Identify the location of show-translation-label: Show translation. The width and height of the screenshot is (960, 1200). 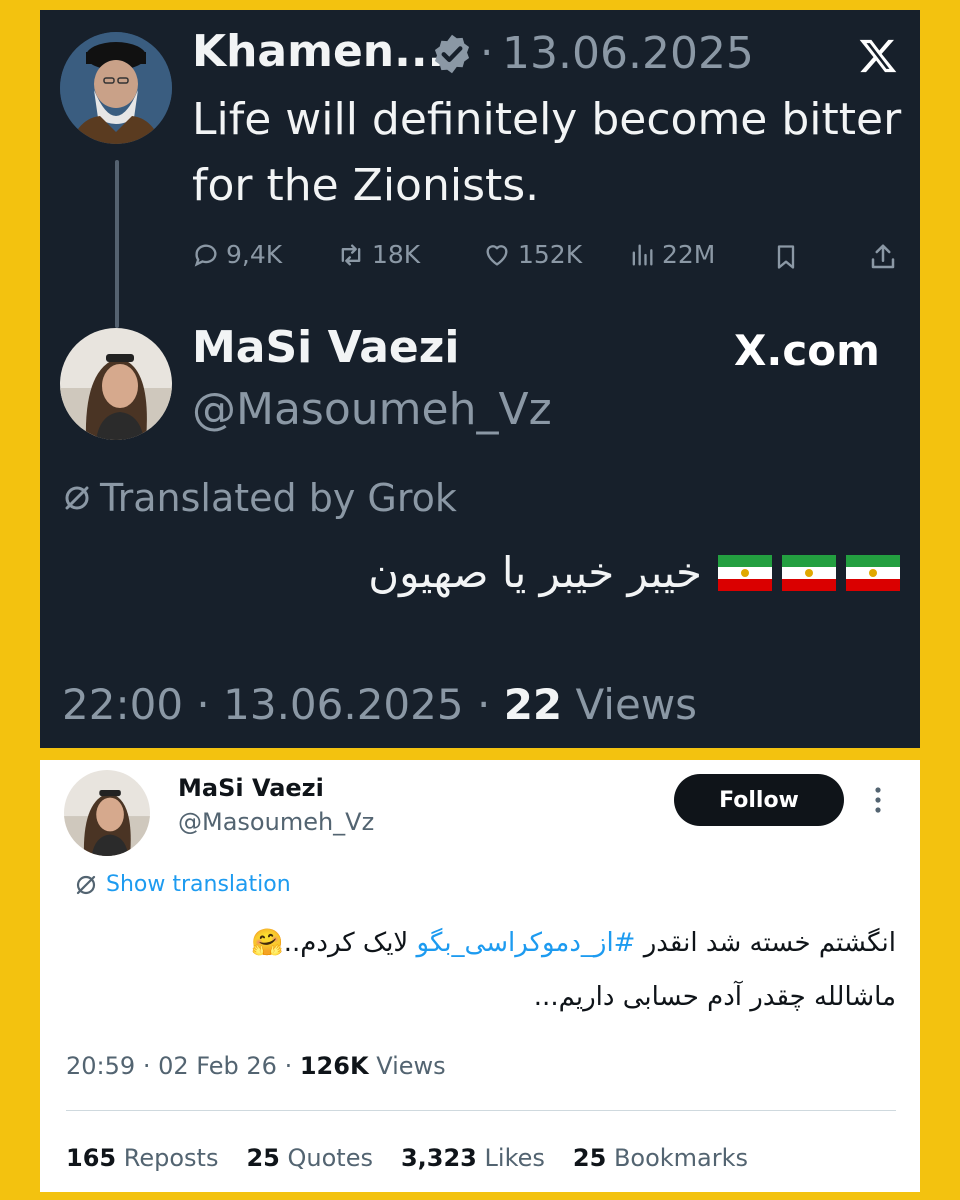
(198, 884).